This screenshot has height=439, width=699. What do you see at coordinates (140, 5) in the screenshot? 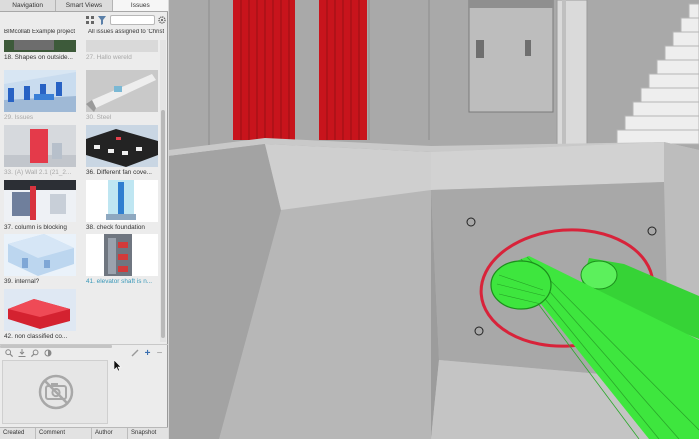
I see `tab-issues: Issues` at bounding box center [140, 5].